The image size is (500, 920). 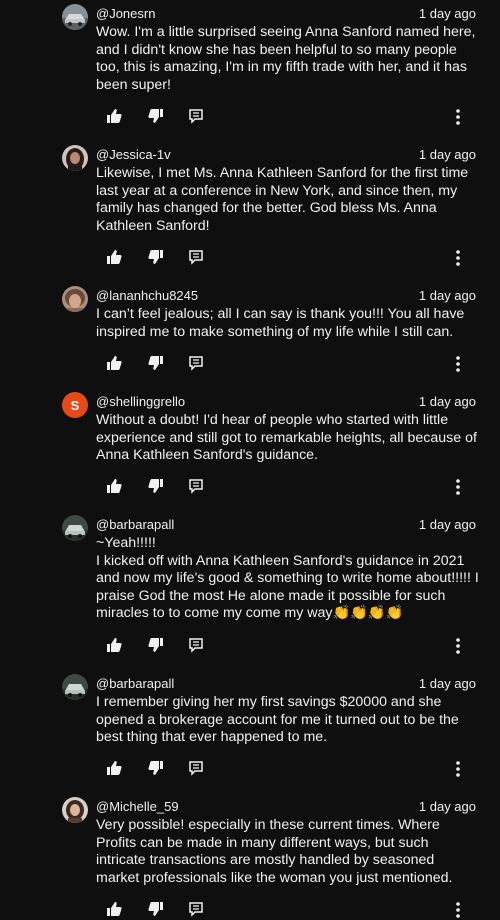 I want to click on comment-username: @Michelle_59, so click(x=137, y=806).